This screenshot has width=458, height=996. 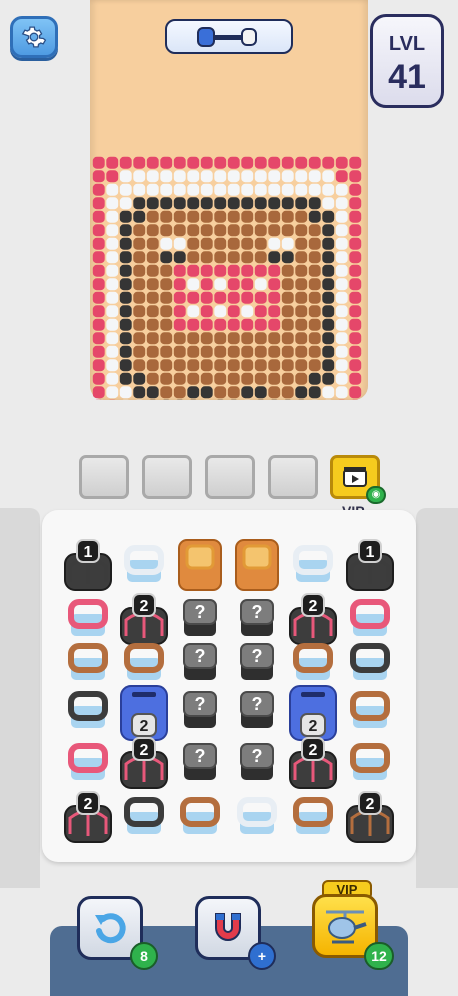 What do you see at coordinates (229, 36) in the screenshot?
I see `level-progress-bar` at bounding box center [229, 36].